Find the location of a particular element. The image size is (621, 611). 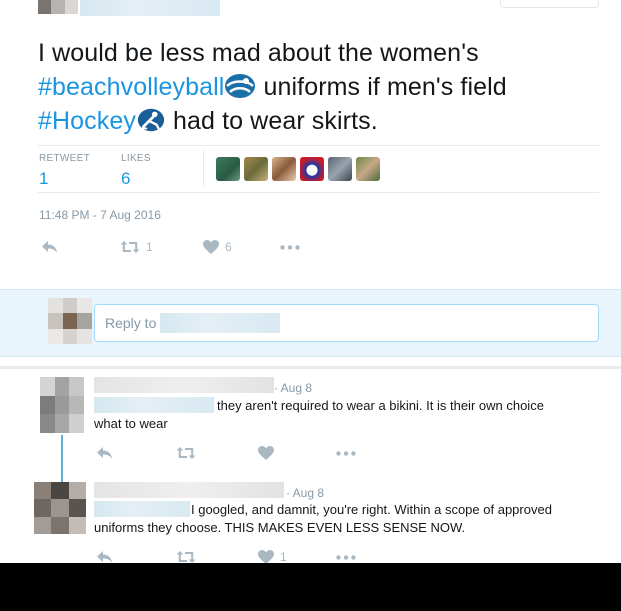

retweet-stat-count: 1 is located at coordinates (44, 178).